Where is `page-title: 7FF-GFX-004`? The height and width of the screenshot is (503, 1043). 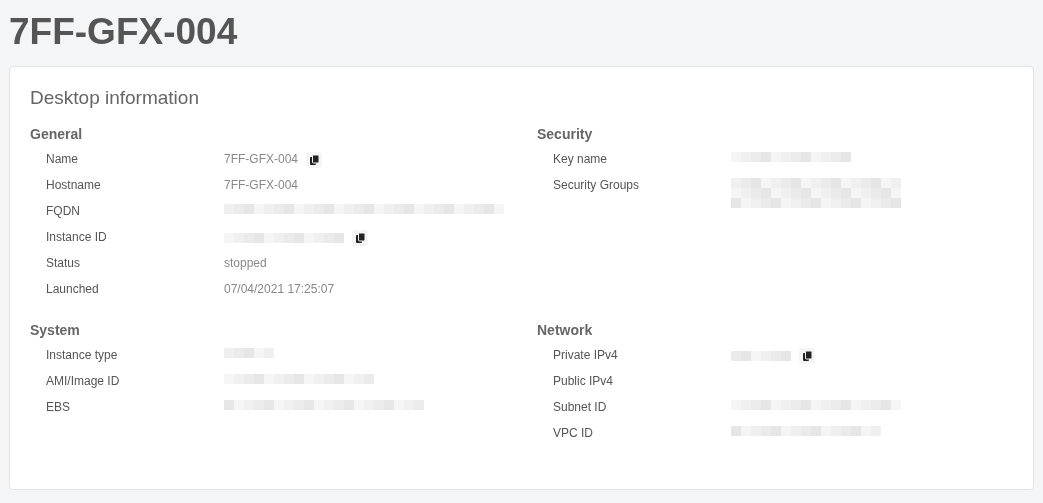 page-title: 7FF-GFX-004 is located at coordinates (124, 32).